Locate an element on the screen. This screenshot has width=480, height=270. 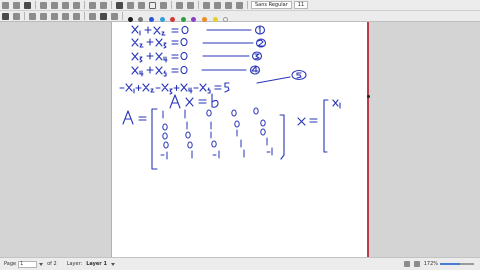
new-document-icon is located at coordinates (5, 5).